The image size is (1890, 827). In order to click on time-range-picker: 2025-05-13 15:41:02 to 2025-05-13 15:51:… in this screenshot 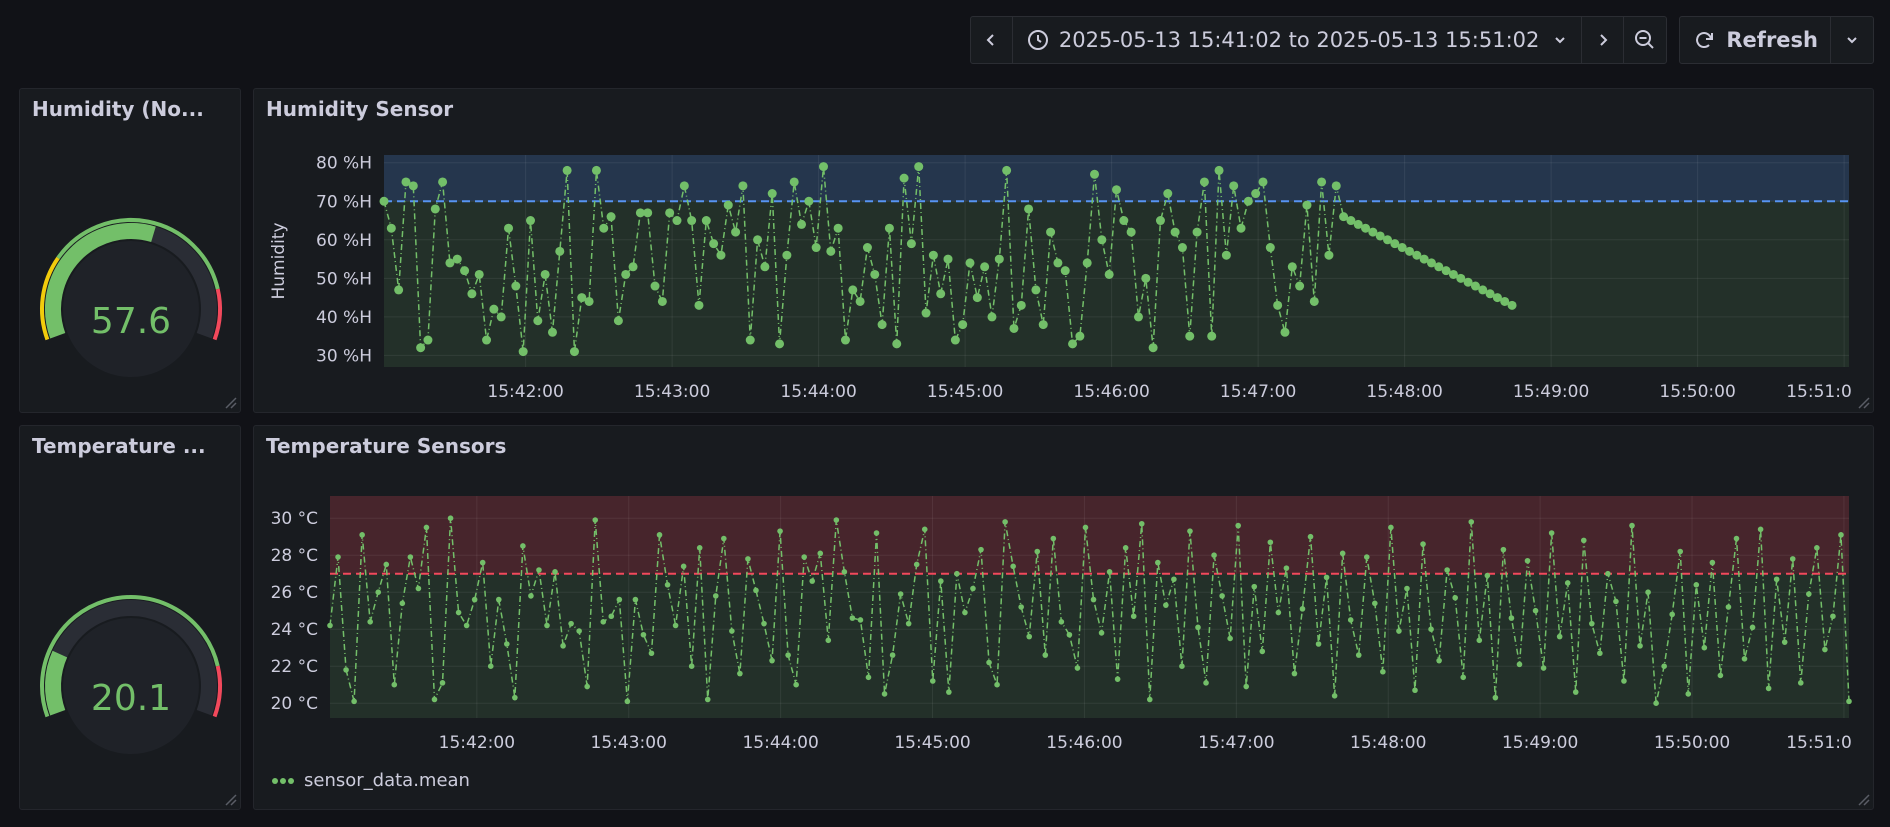, I will do `click(1298, 40)`.